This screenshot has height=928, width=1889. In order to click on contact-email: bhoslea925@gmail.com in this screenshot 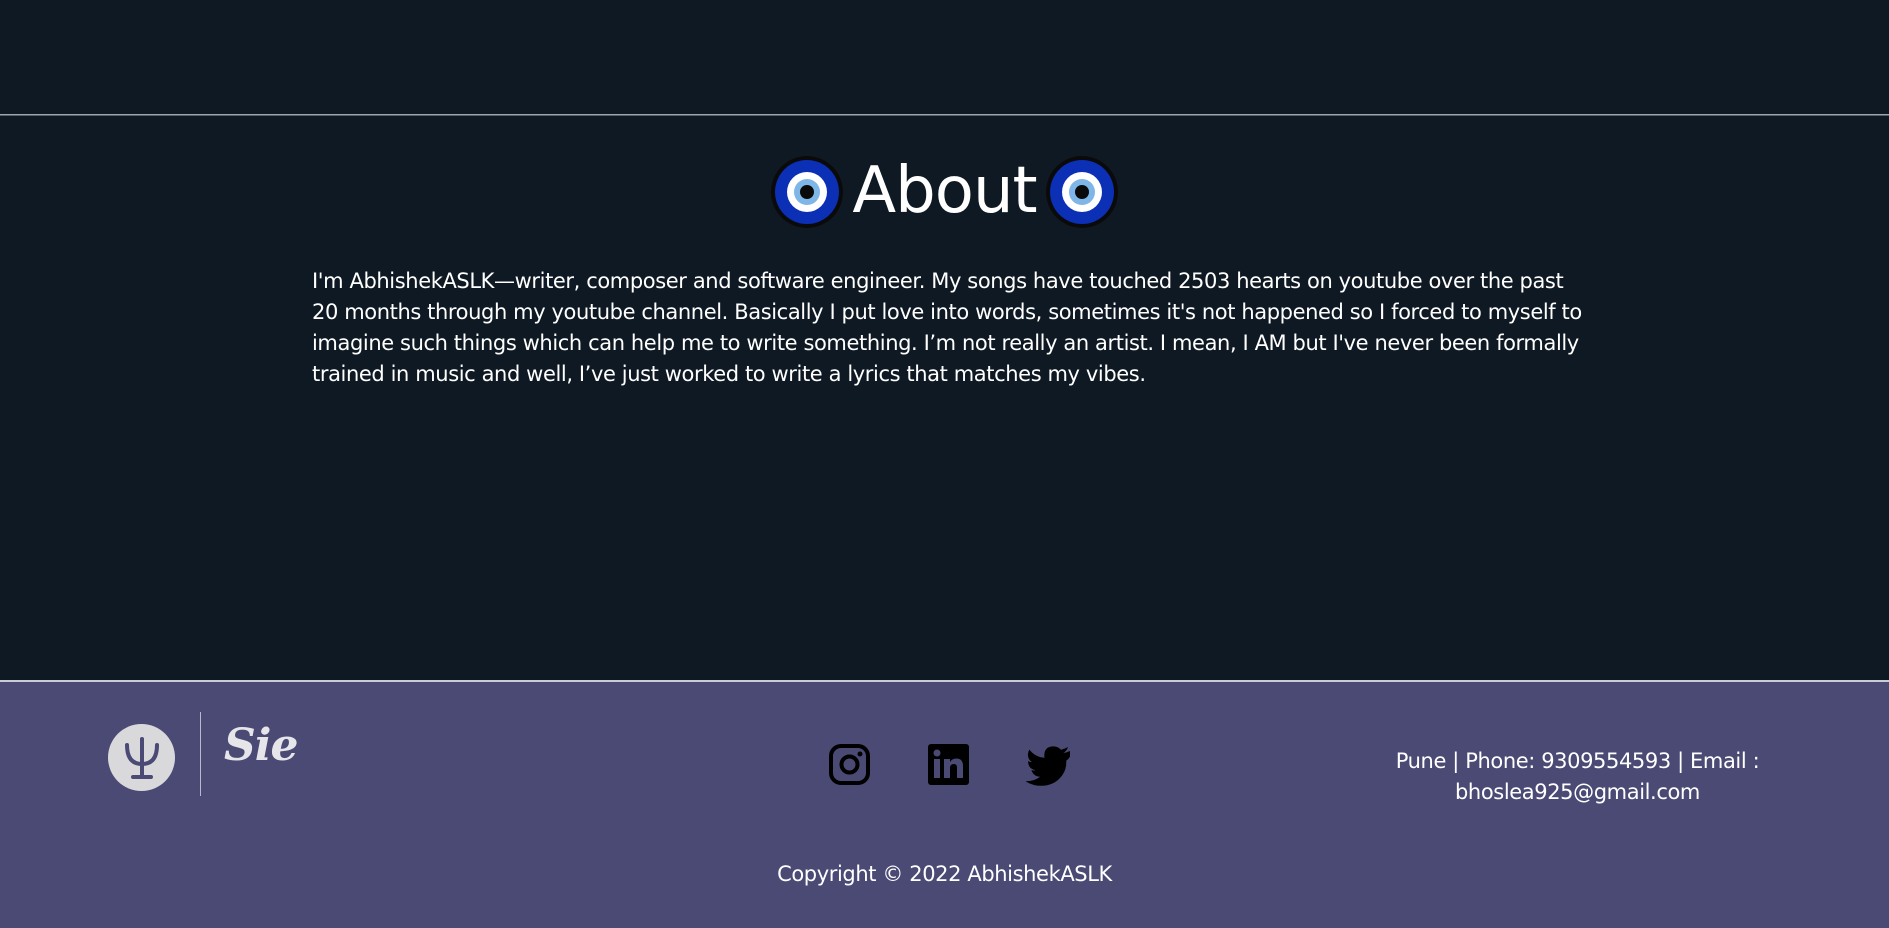, I will do `click(1577, 792)`.